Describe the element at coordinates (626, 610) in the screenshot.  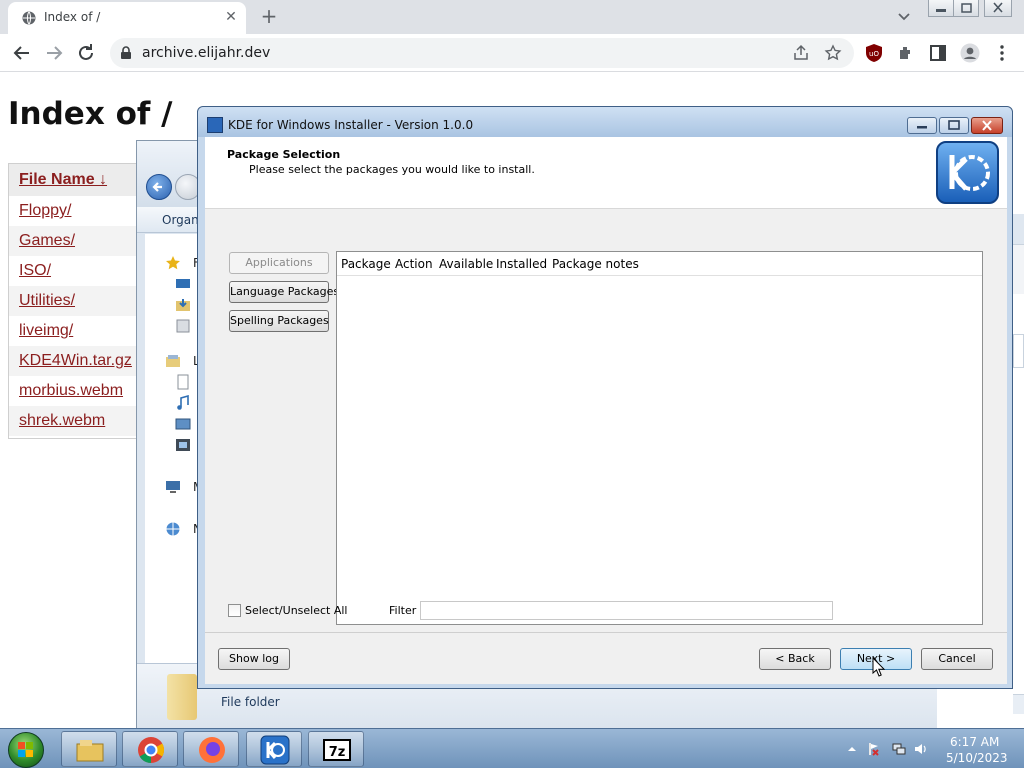
I see `filter-input` at that location.